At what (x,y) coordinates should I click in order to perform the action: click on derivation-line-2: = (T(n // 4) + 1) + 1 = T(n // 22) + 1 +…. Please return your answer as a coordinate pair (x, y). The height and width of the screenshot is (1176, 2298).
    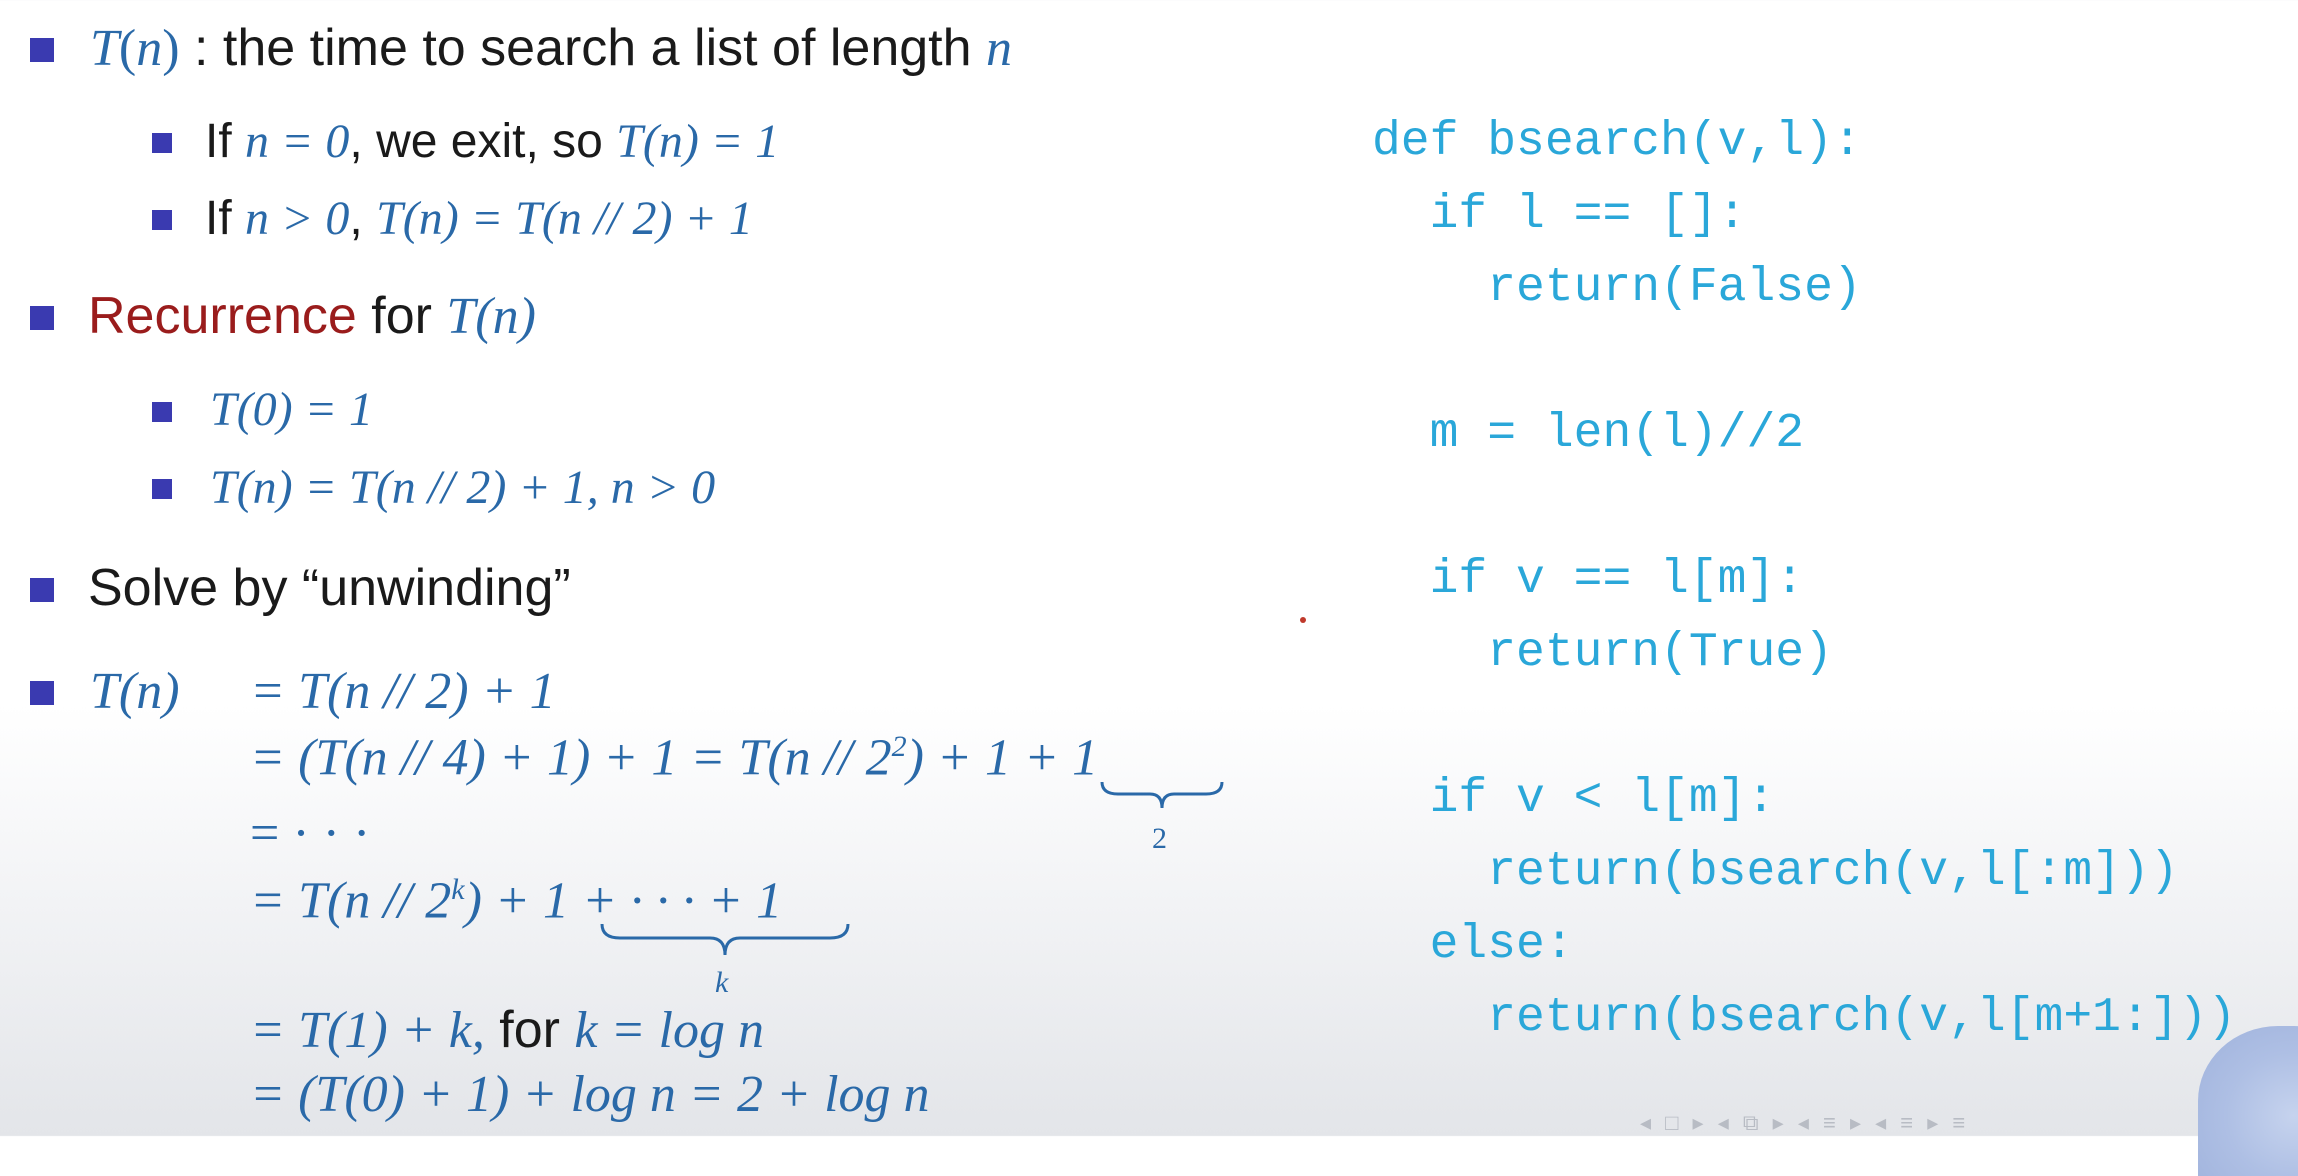
    Looking at the image, I should click on (674, 758).